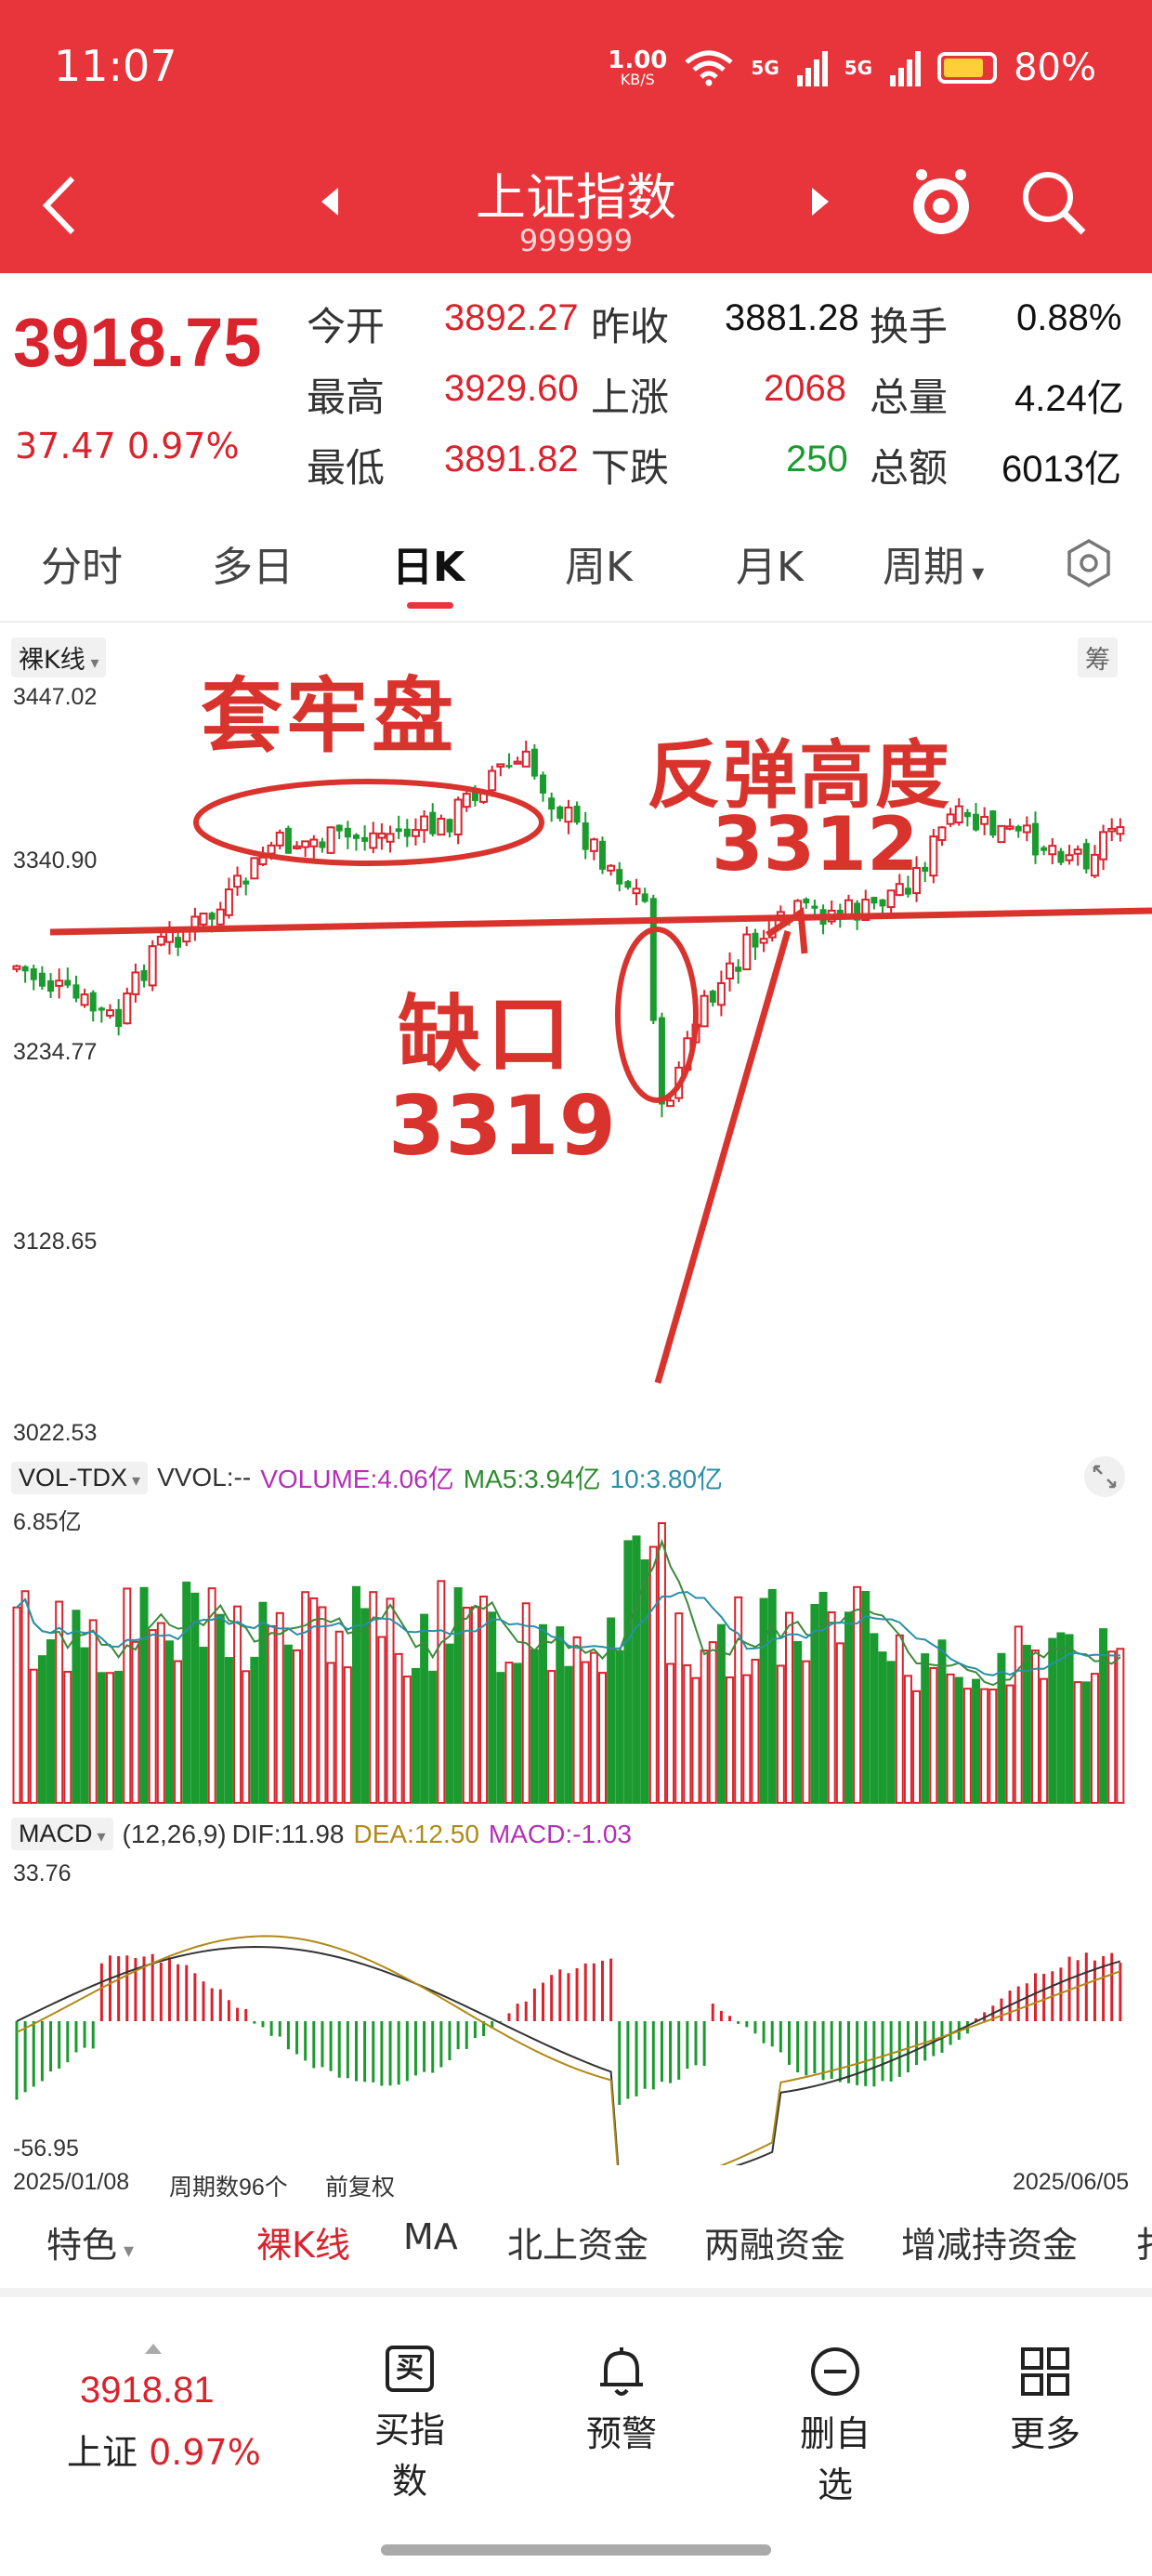 The image size is (1152, 2576). I want to click on tab-weekly-k: 周K, so click(599, 563).